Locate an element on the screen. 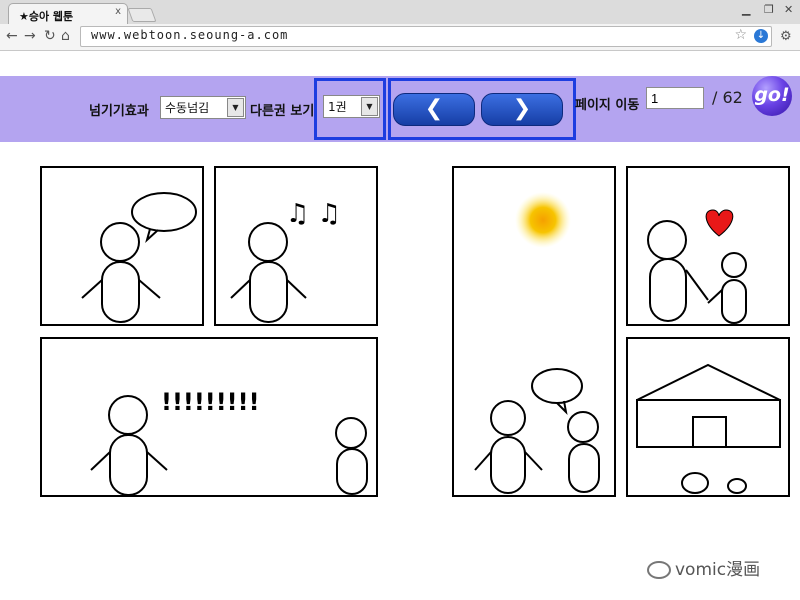  music-notes-icon: ♫ ♫ is located at coordinates (313, 214).